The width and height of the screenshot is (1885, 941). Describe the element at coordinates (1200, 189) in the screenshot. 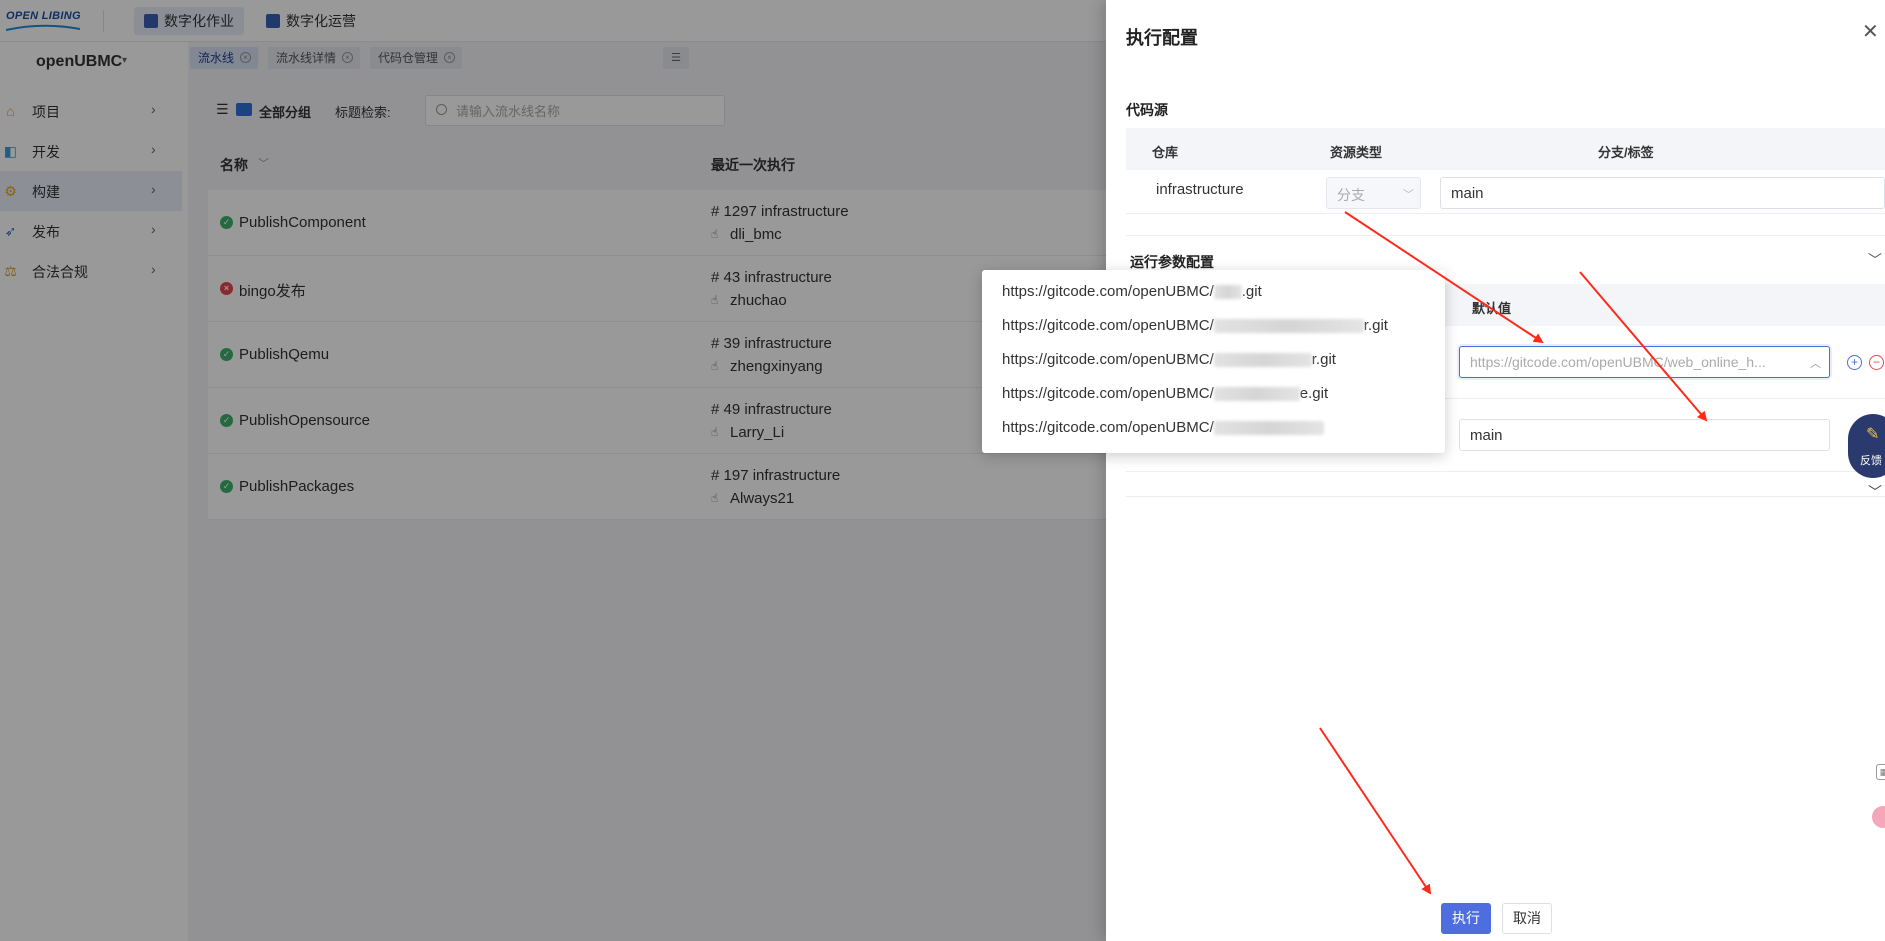

I see `repo-name: infrastructure` at that location.